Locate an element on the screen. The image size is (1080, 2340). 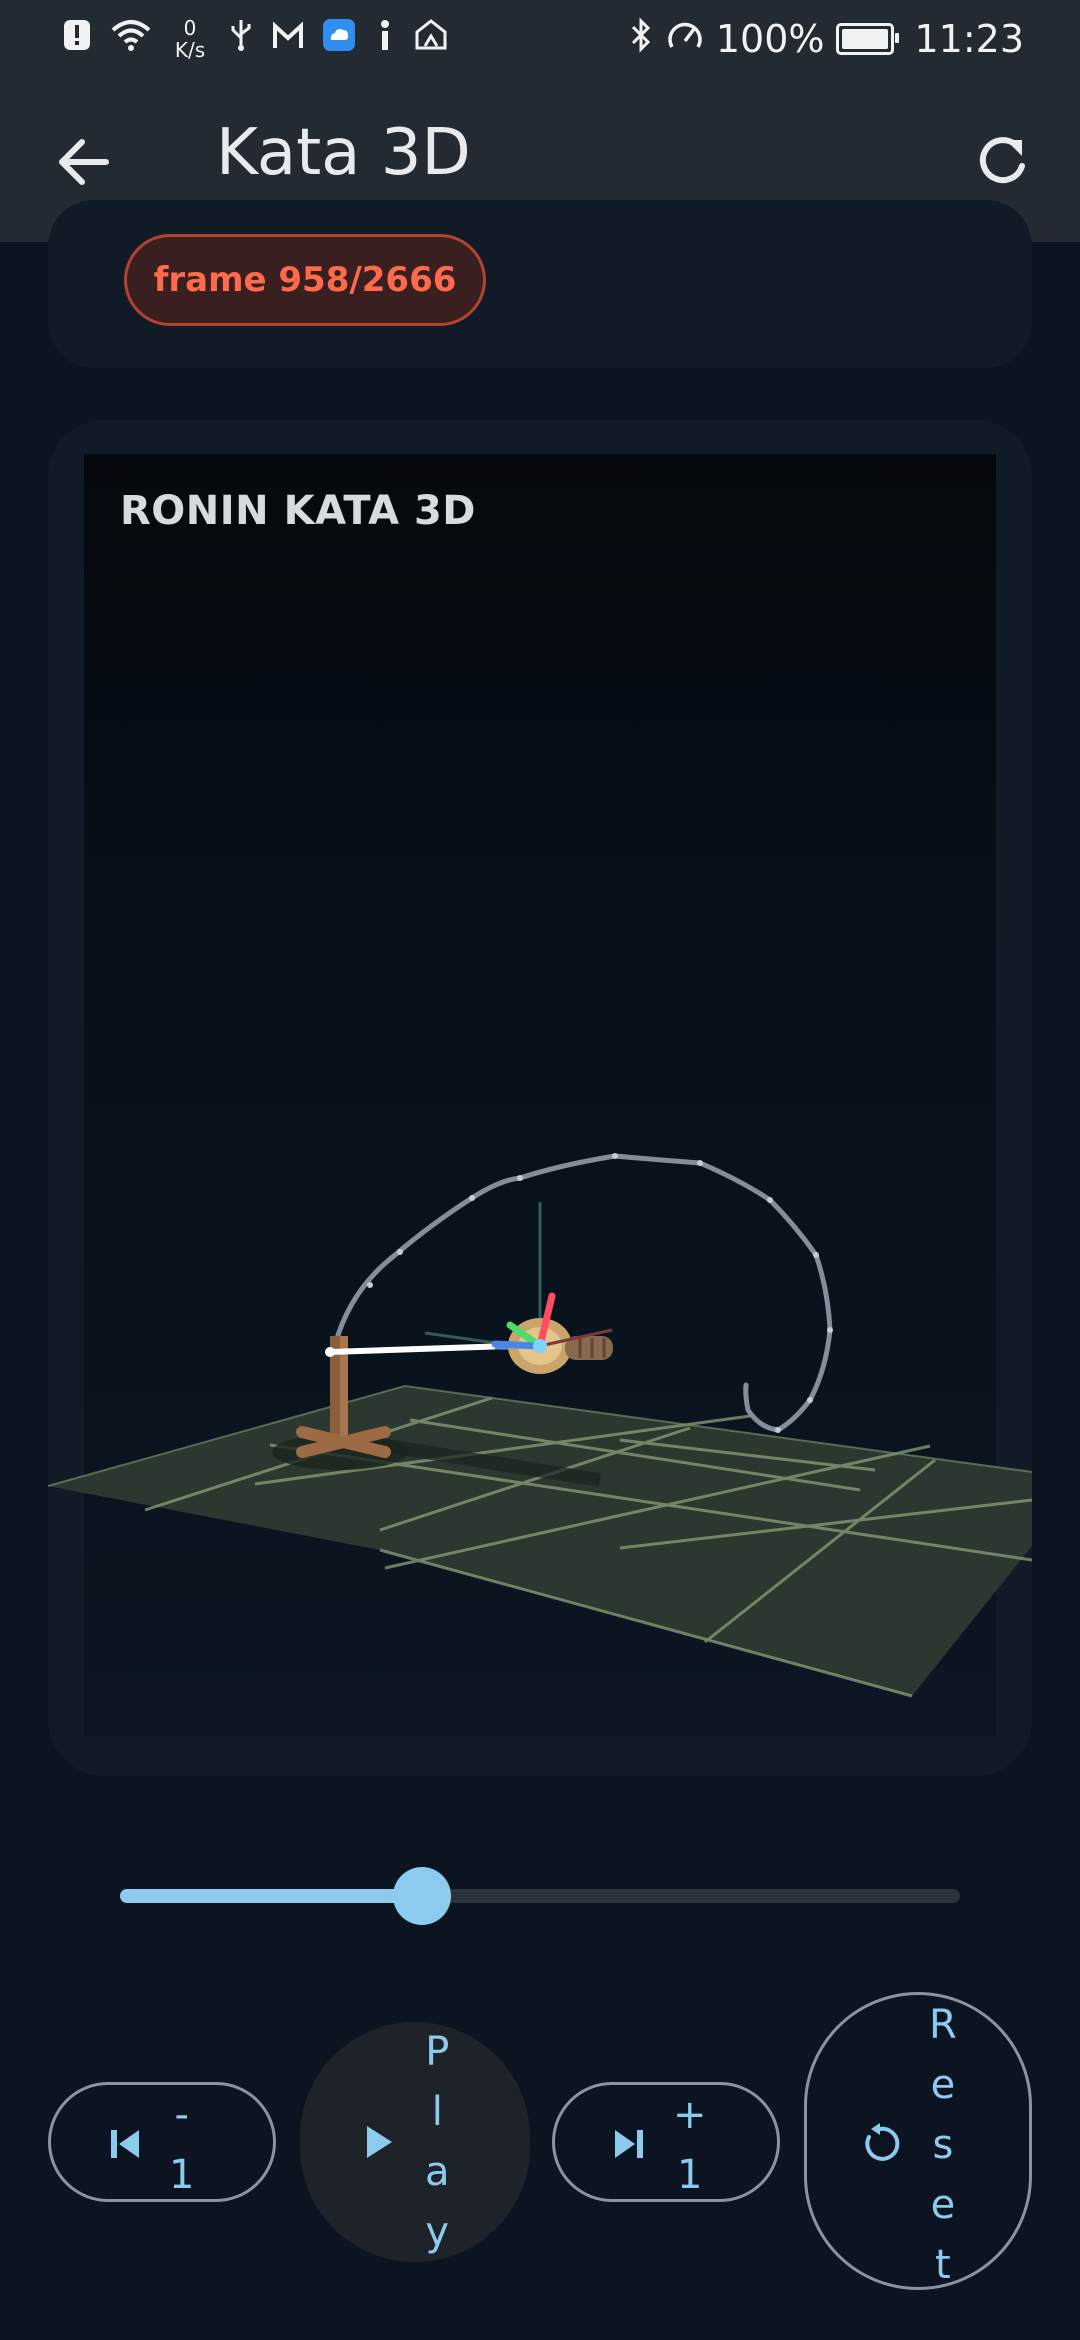
reset-button: R e s e t is located at coordinates (918, 2141).